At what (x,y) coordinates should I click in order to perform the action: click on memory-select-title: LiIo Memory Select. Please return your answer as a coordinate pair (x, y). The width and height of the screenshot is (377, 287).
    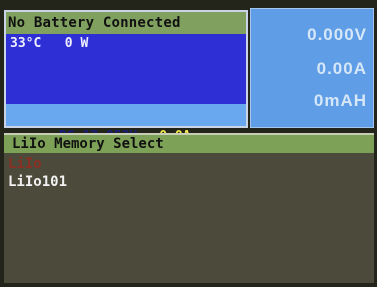
    Looking at the image, I should click on (189, 144).